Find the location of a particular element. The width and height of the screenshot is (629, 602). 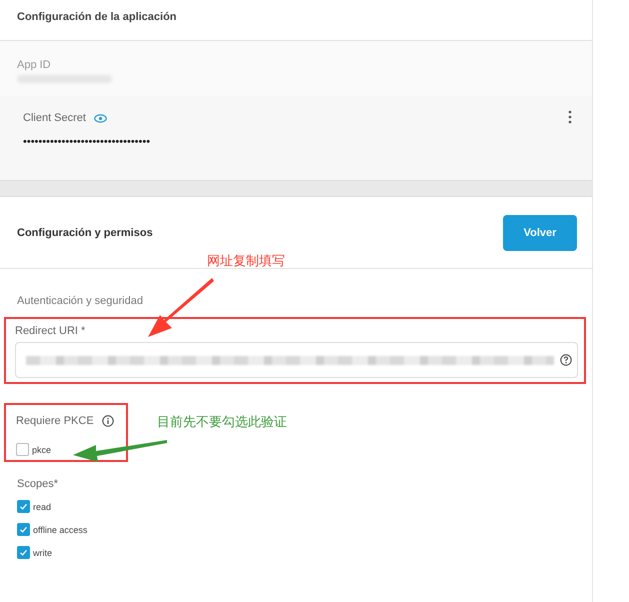

field-label: App ID is located at coordinates (34, 65).